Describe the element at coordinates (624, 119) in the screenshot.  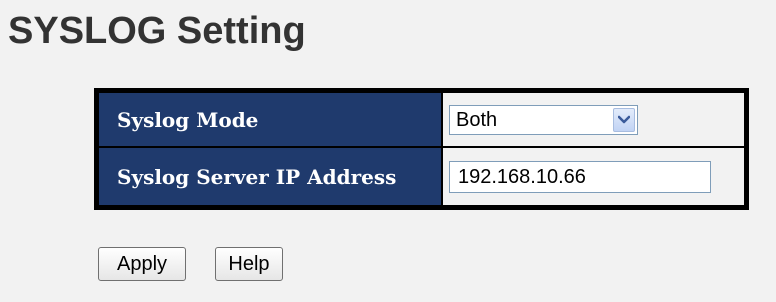
I see `chevron-down-icon` at that location.